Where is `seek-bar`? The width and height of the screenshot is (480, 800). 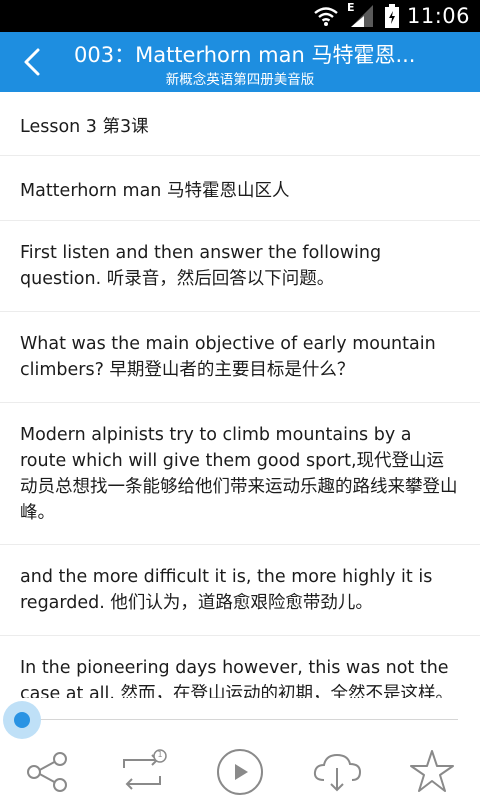
seek-bar is located at coordinates (240, 719).